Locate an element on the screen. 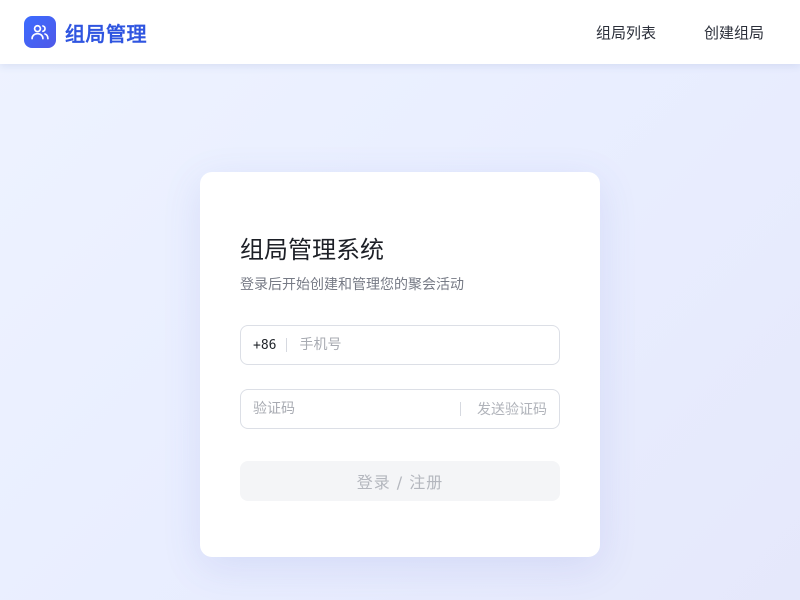 The height and width of the screenshot is (600, 800). verification-code-field: 发送验证码 is located at coordinates (400, 409).